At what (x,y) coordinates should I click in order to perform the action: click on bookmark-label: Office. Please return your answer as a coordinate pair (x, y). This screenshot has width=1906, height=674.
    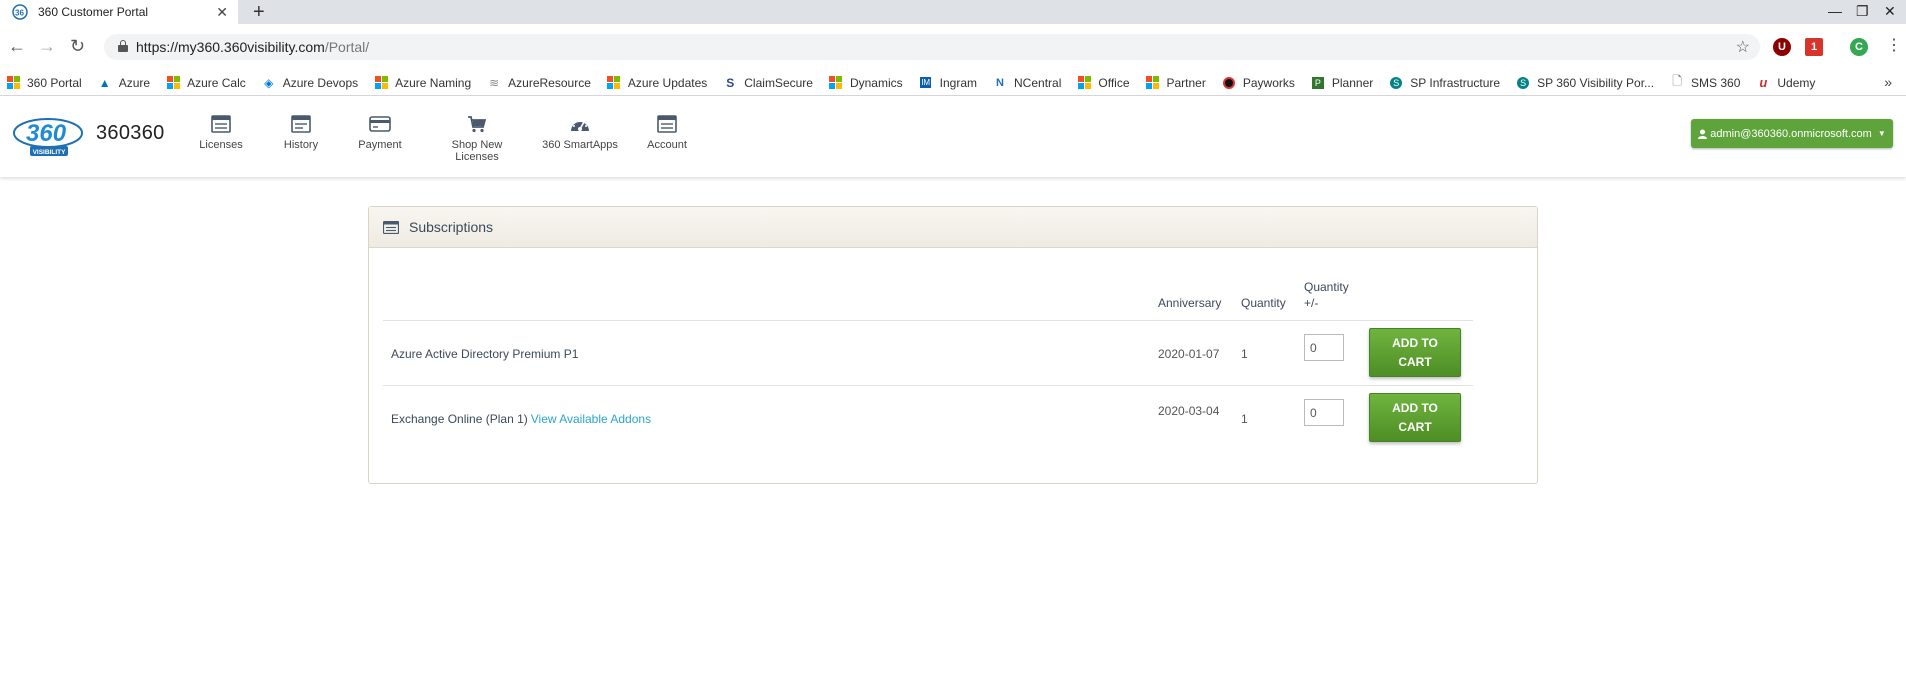
    Looking at the image, I should click on (1114, 82).